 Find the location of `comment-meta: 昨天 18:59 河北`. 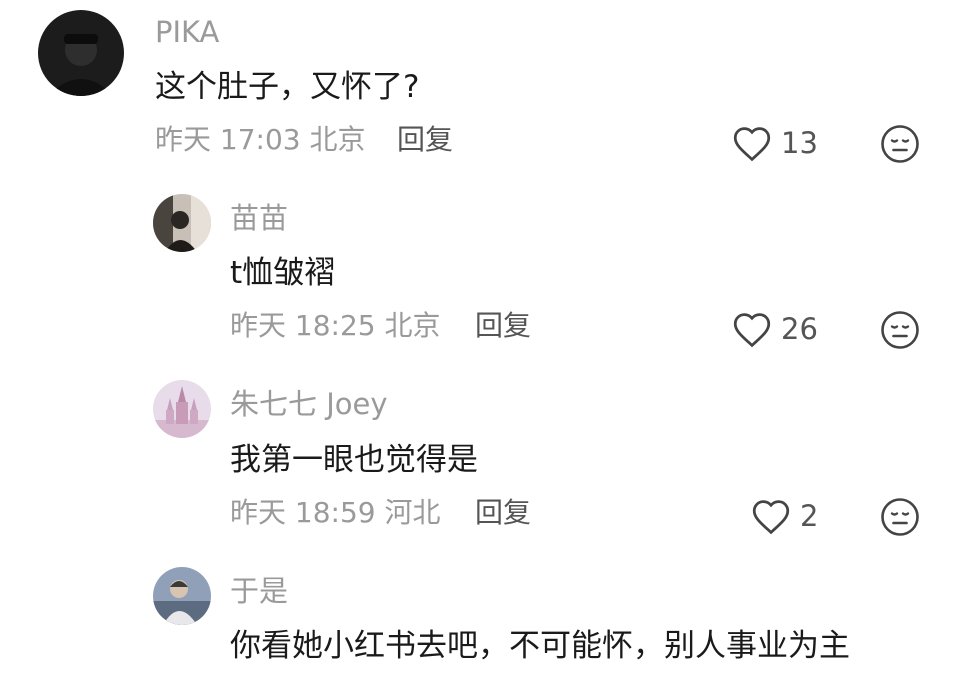

comment-meta: 昨天 18:59 河北 is located at coordinates (335, 513).